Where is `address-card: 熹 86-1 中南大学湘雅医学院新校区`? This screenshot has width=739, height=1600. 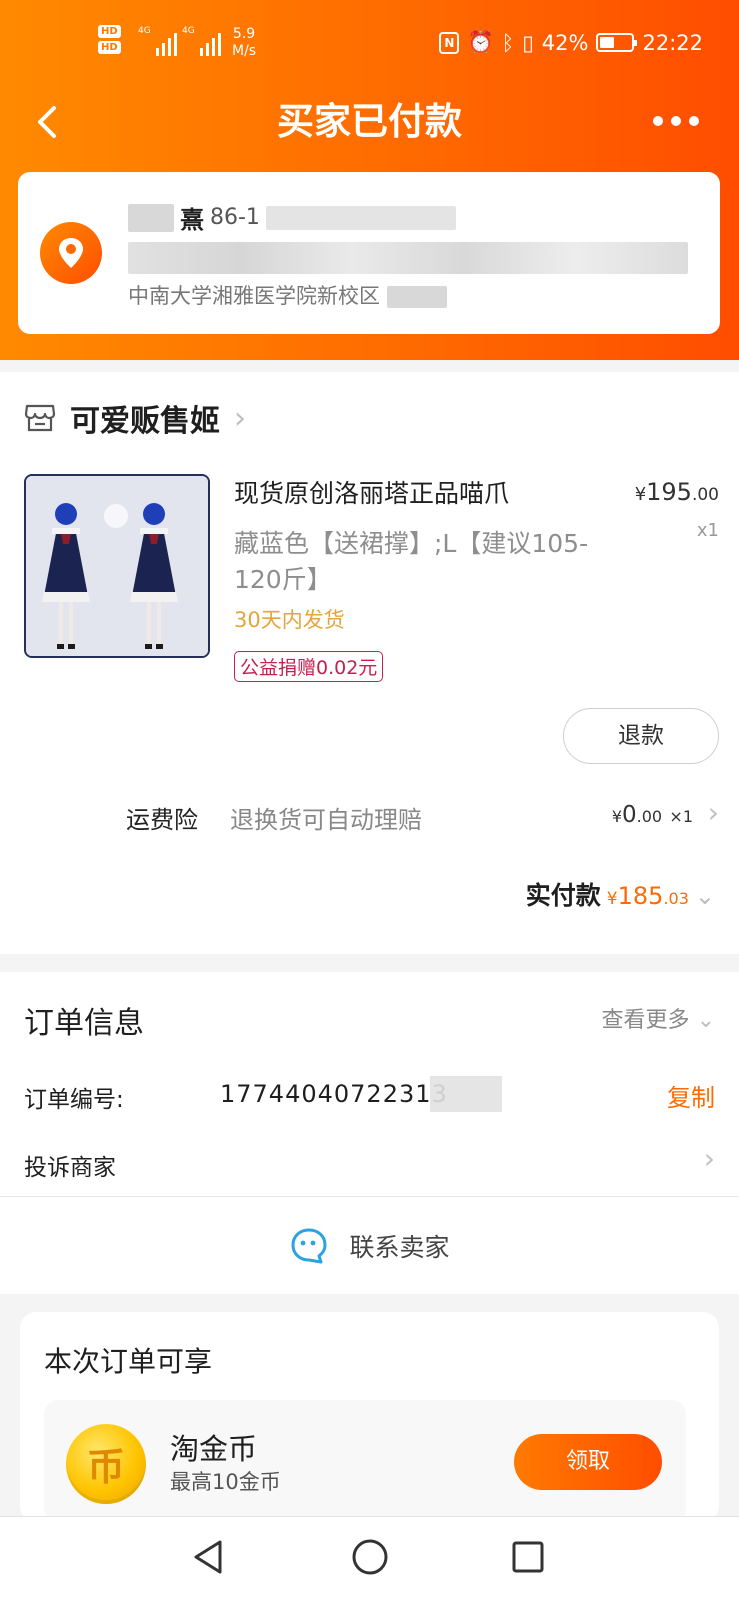
address-card: 熹 86-1 中南大学湘雅医学院新校区 is located at coordinates (369, 253).